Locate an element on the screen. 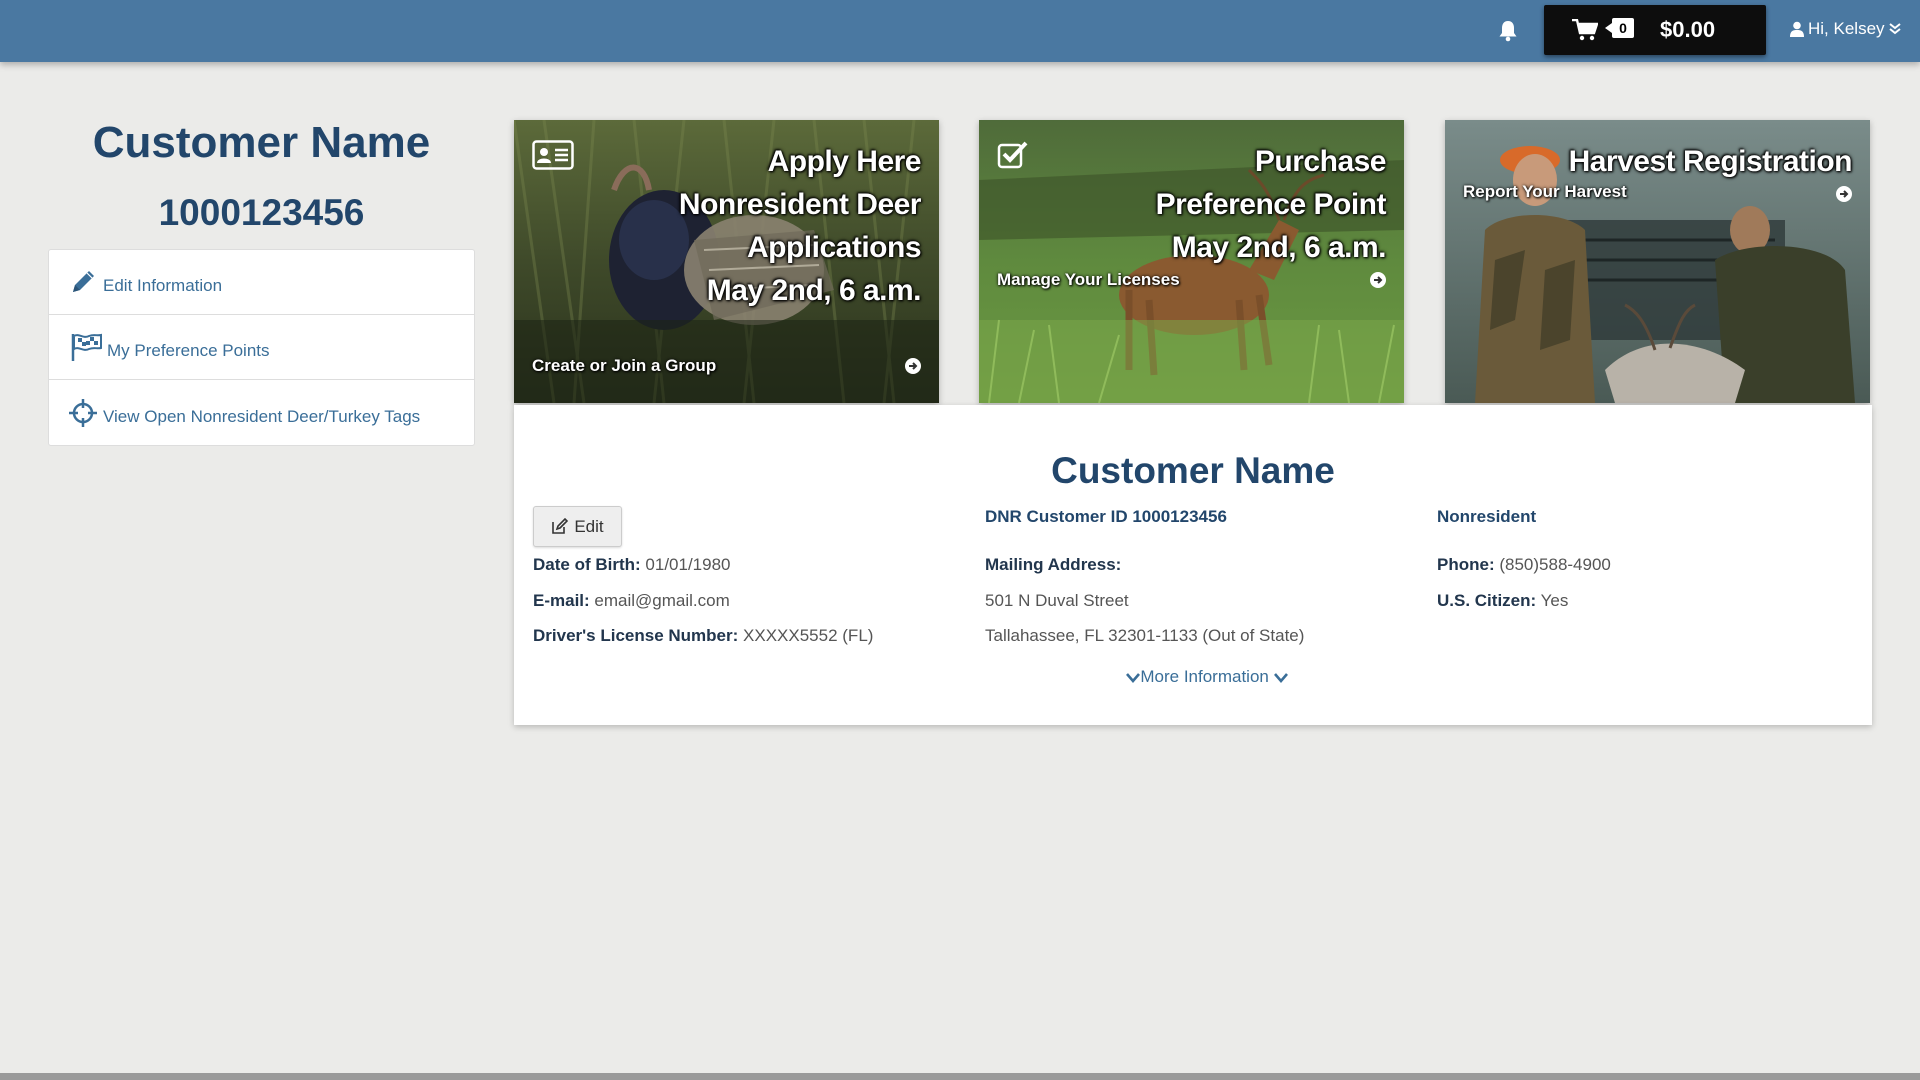  tile-title-line: Preference Point is located at coordinates (1271, 204).